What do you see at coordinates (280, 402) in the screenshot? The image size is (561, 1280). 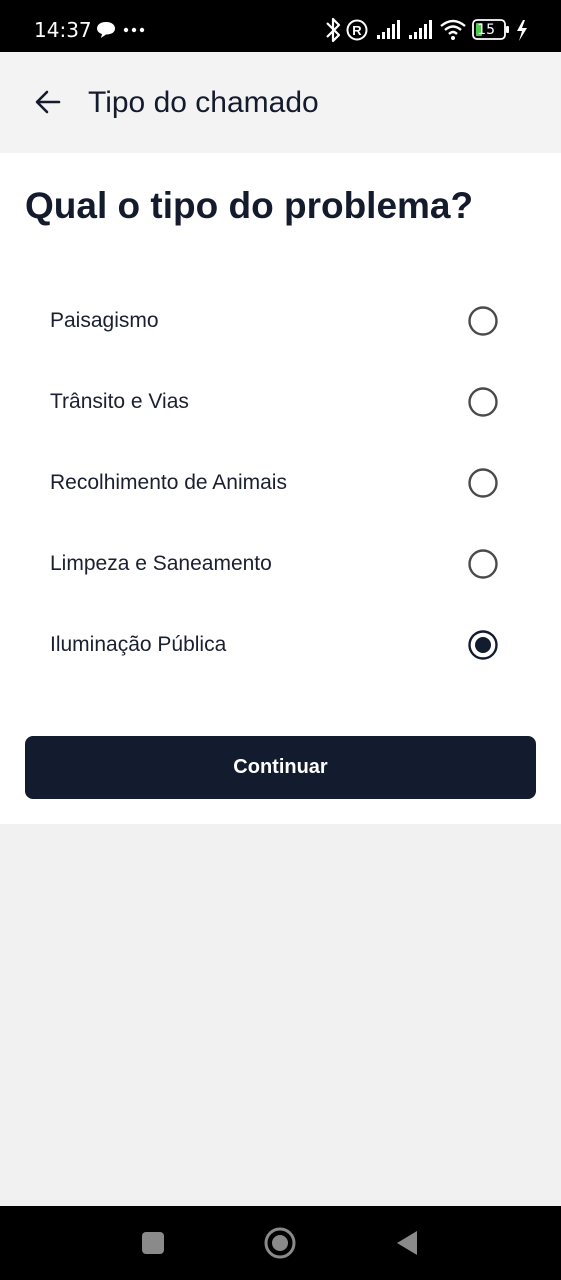 I see `option-transito-vias: Trânsito e Vias` at bounding box center [280, 402].